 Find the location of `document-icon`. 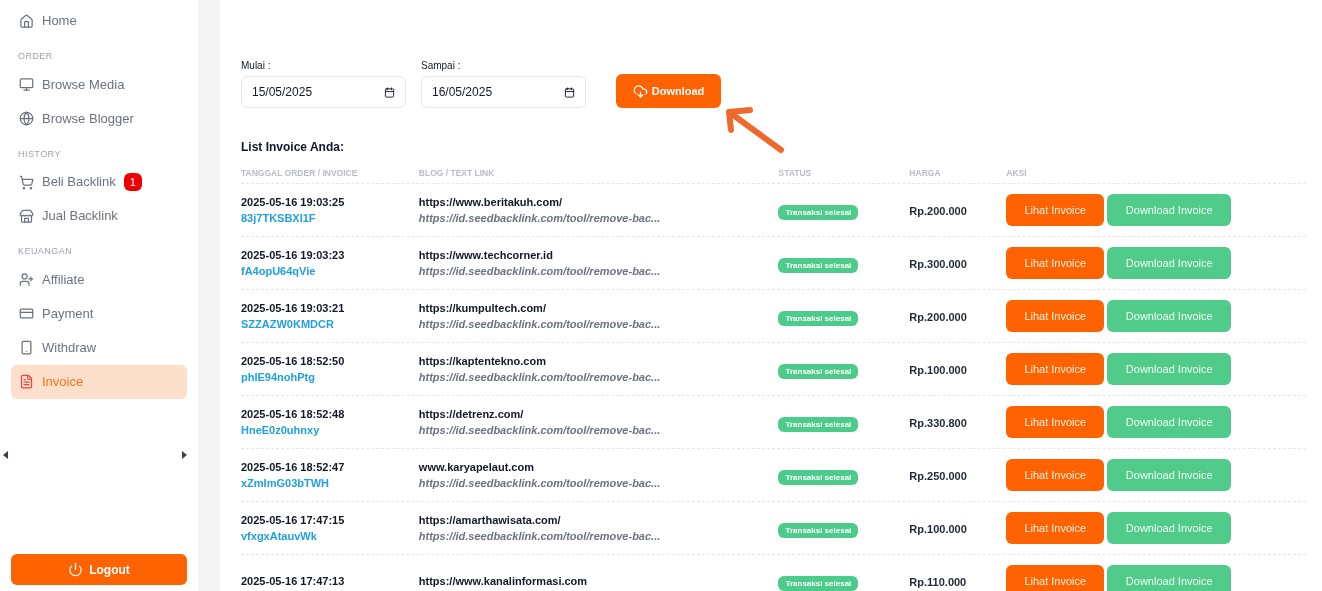

document-icon is located at coordinates (26, 381).